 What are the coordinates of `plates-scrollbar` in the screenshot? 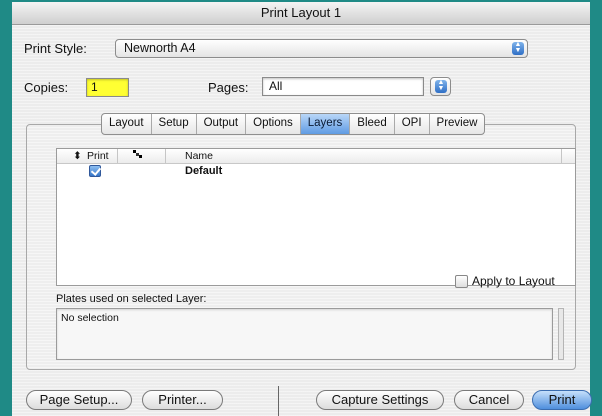 It's located at (561, 334).